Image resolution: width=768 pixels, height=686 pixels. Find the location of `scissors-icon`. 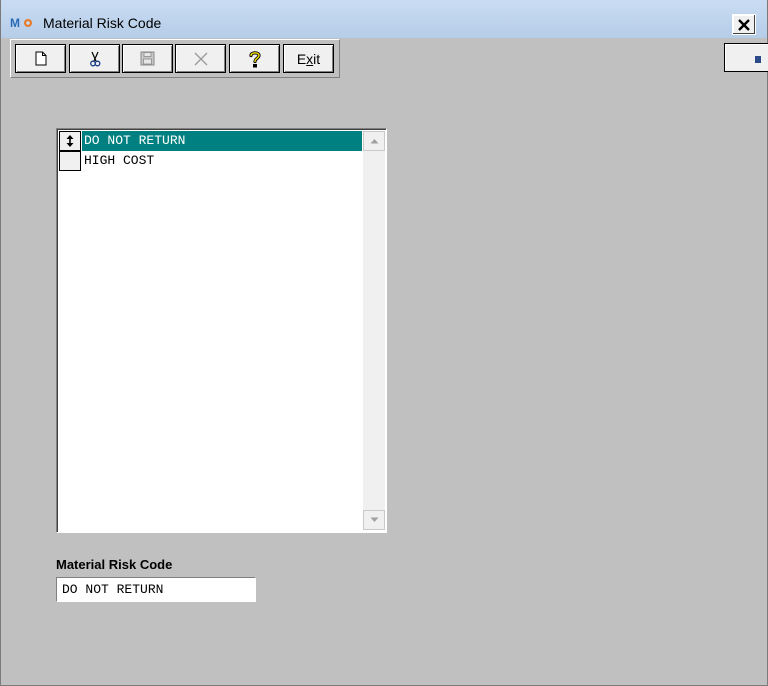

scissors-icon is located at coordinates (94, 58).